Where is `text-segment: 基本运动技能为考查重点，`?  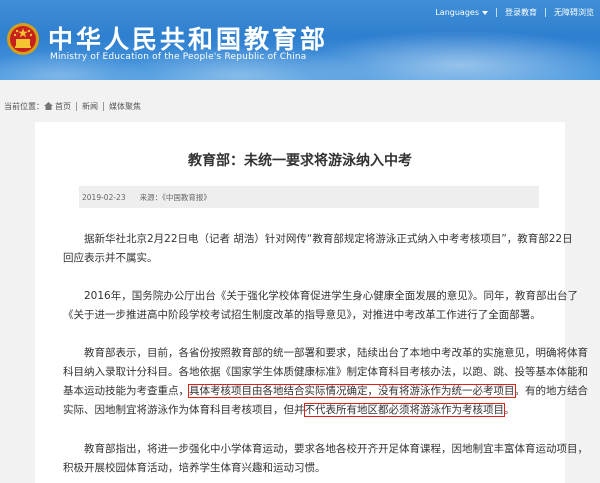
text-segment: 基本运动技能为考查重点， is located at coordinates (126, 391).